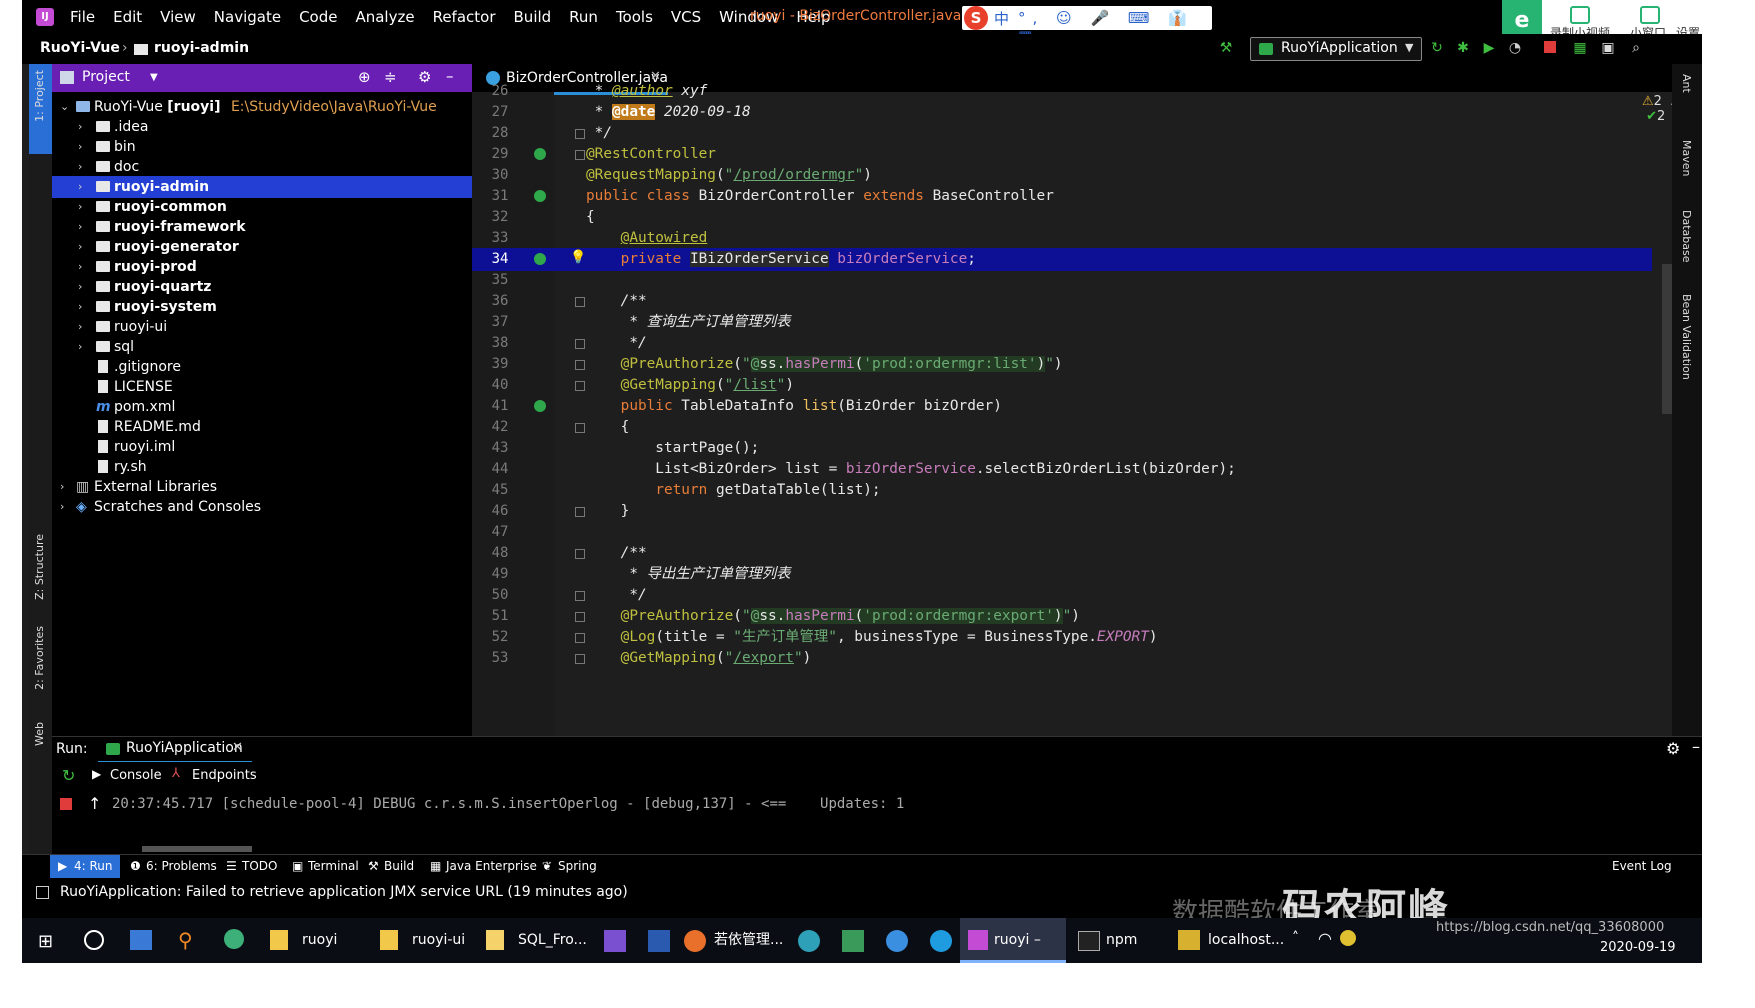  Describe the element at coordinates (422, 940) in the screenshot. I see `taskbar-item-ruoyi-ui: ruoyi-ui` at that location.